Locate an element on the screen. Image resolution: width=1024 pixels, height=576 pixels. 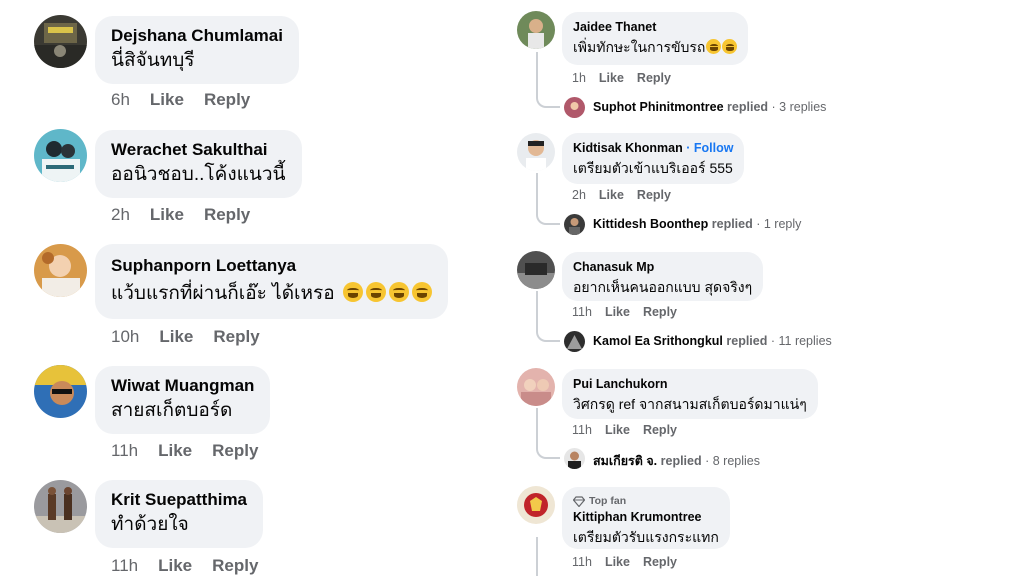
comment-text: เพิ่มทักษะในการขับรถ is located at coordinates (655, 47).